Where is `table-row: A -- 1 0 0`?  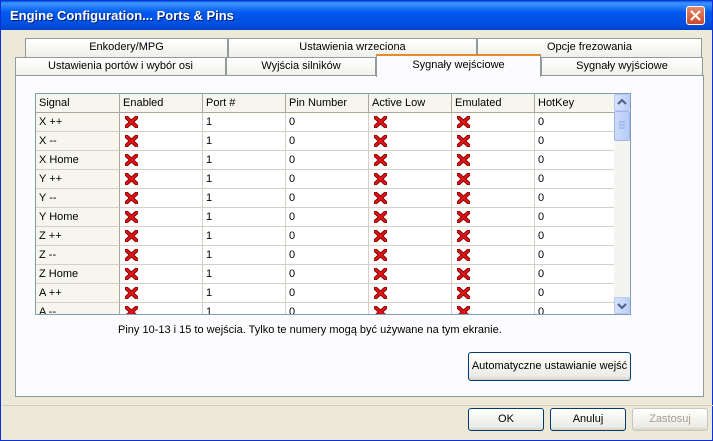
table-row: A -- 1 0 0 is located at coordinates (325, 308).